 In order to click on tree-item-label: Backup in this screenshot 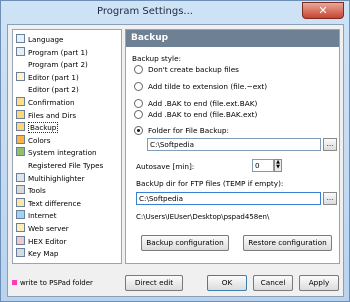, I will do `click(43, 128)`.